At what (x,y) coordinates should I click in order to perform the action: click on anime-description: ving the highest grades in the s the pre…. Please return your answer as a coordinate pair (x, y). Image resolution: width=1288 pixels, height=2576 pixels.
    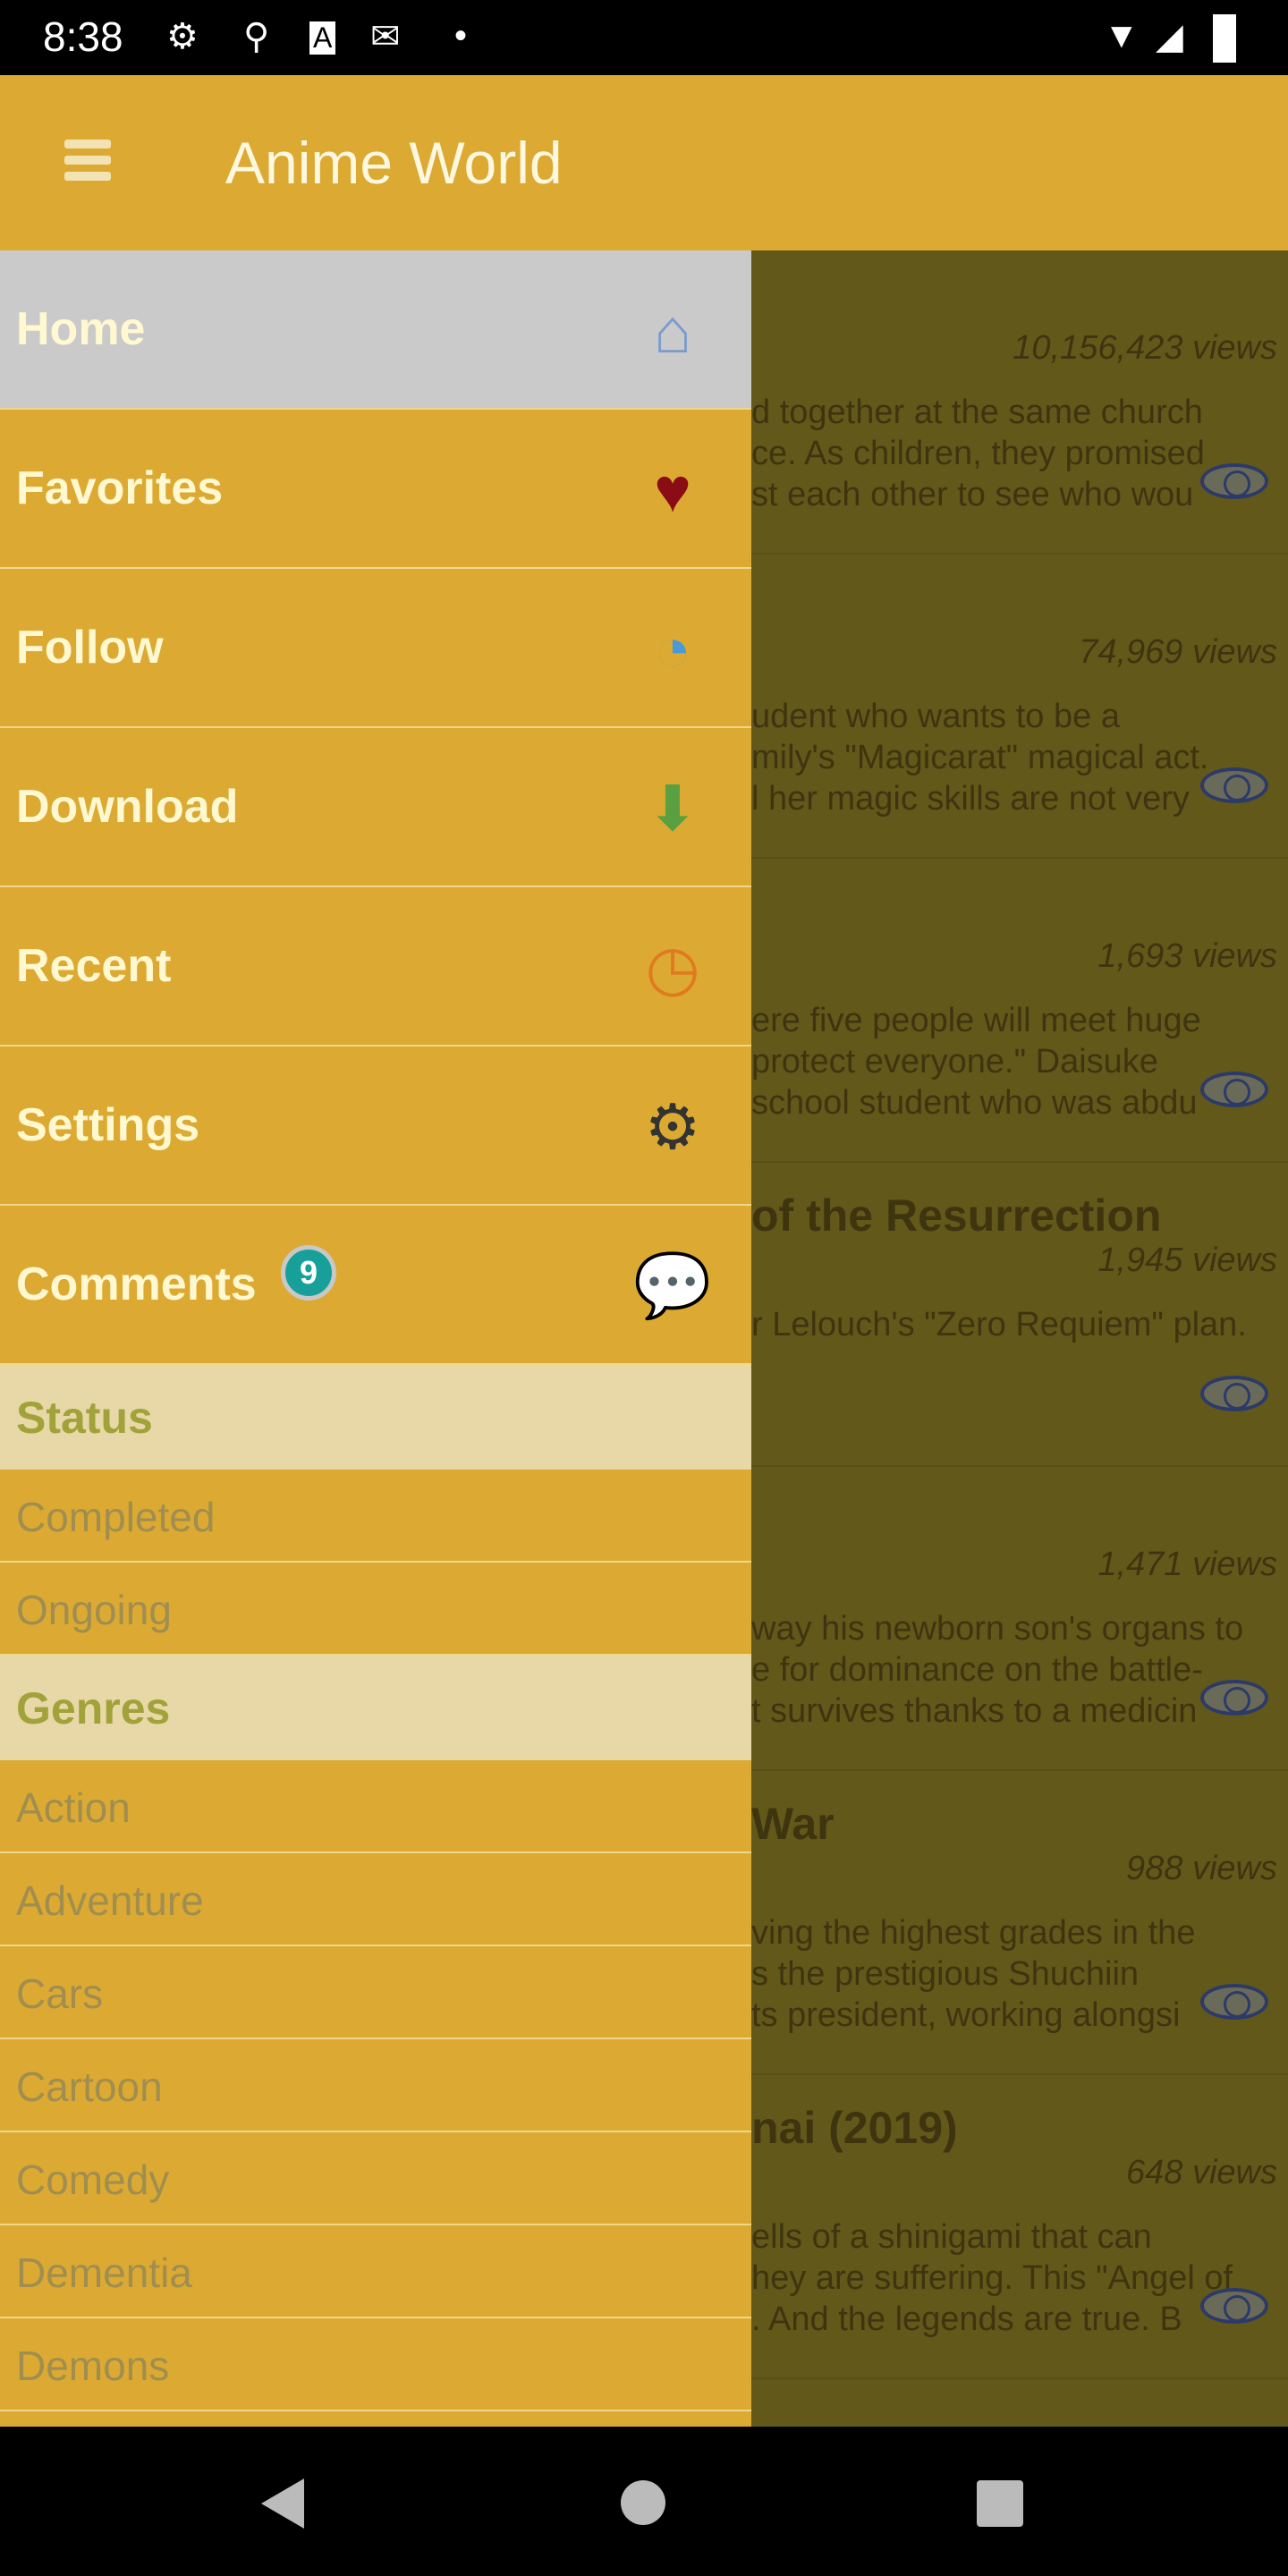
    Looking at the image, I should click on (973, 1974).